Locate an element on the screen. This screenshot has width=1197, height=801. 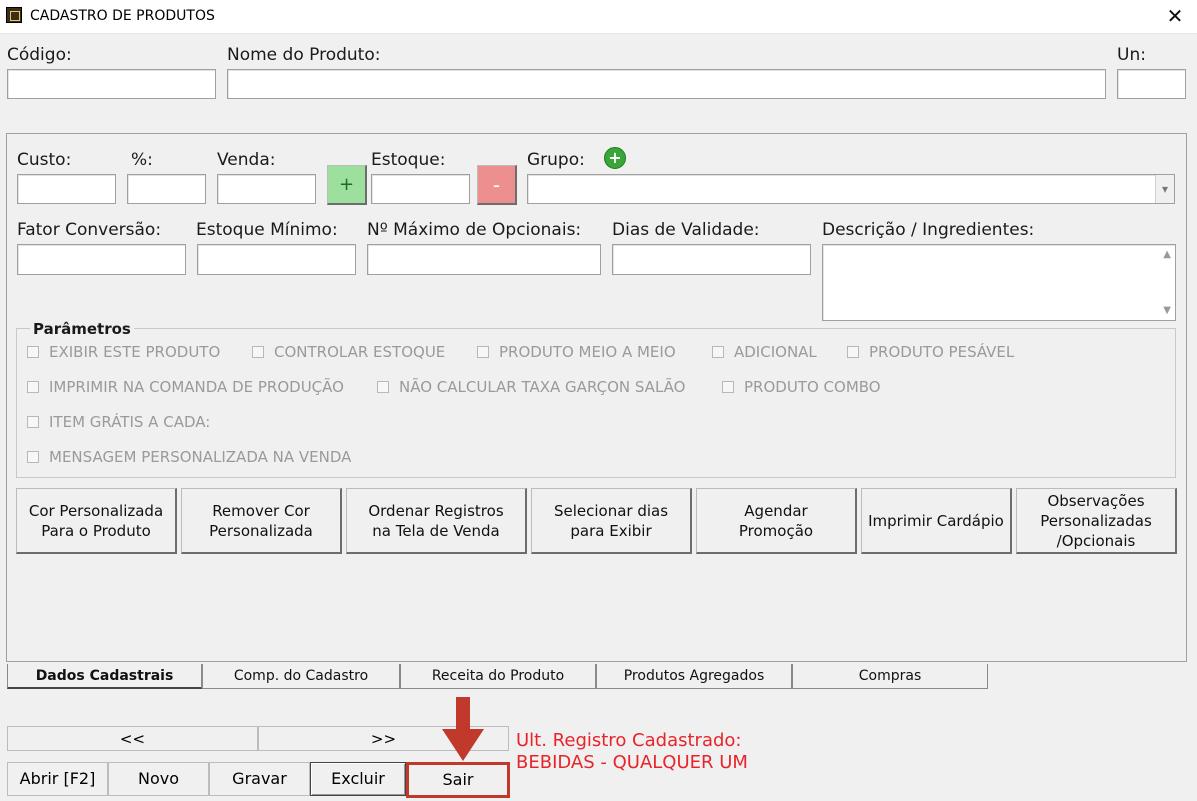
agendar-promocao-button: Agendar Promoção is located at coordinates (776, 521).